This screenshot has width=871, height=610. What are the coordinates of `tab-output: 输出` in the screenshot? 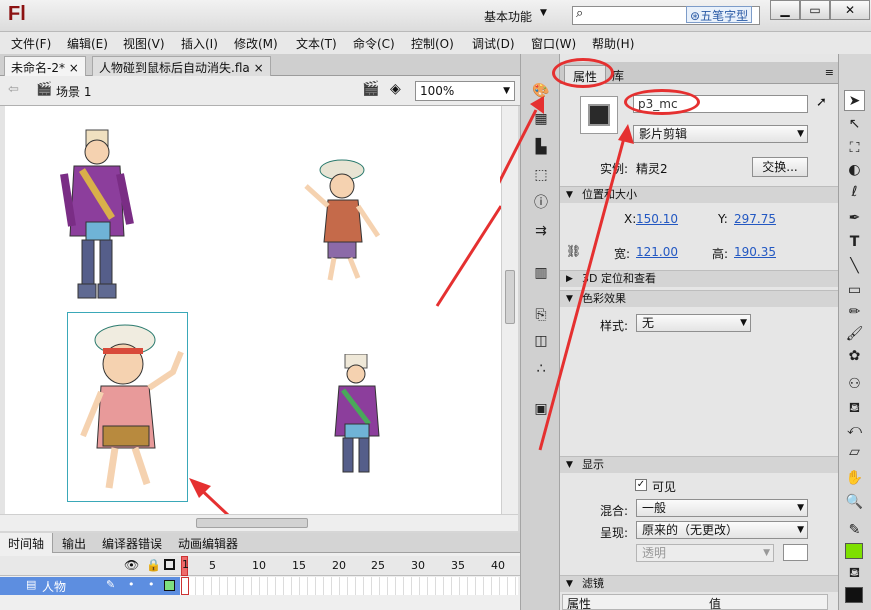 It's located at (74, 543).